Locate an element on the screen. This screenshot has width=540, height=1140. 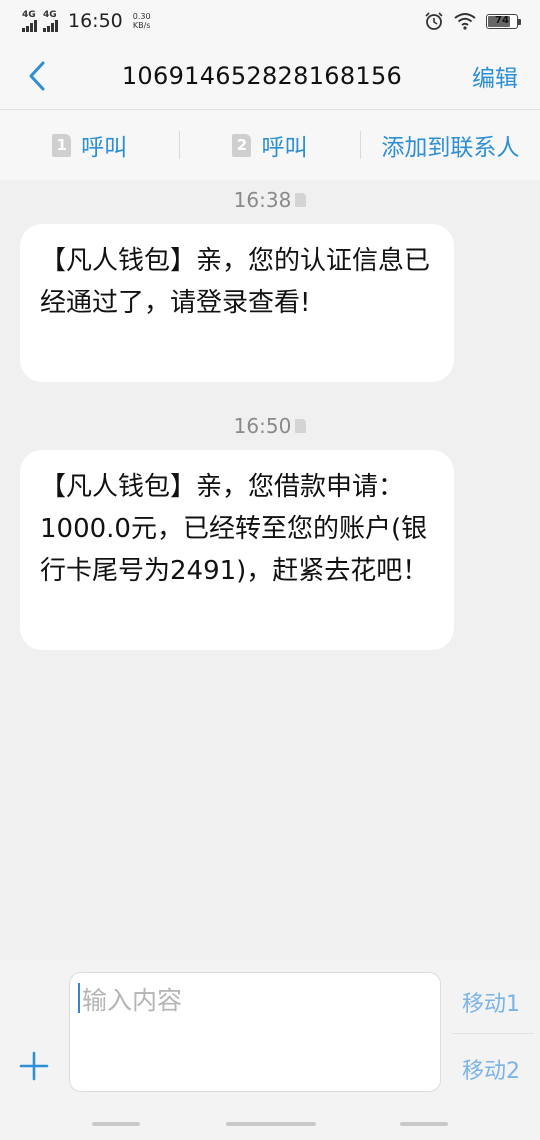
status-bar: 4G 4G 16:50 0.30 KB/s 74 is located at coordinates (270, 21).